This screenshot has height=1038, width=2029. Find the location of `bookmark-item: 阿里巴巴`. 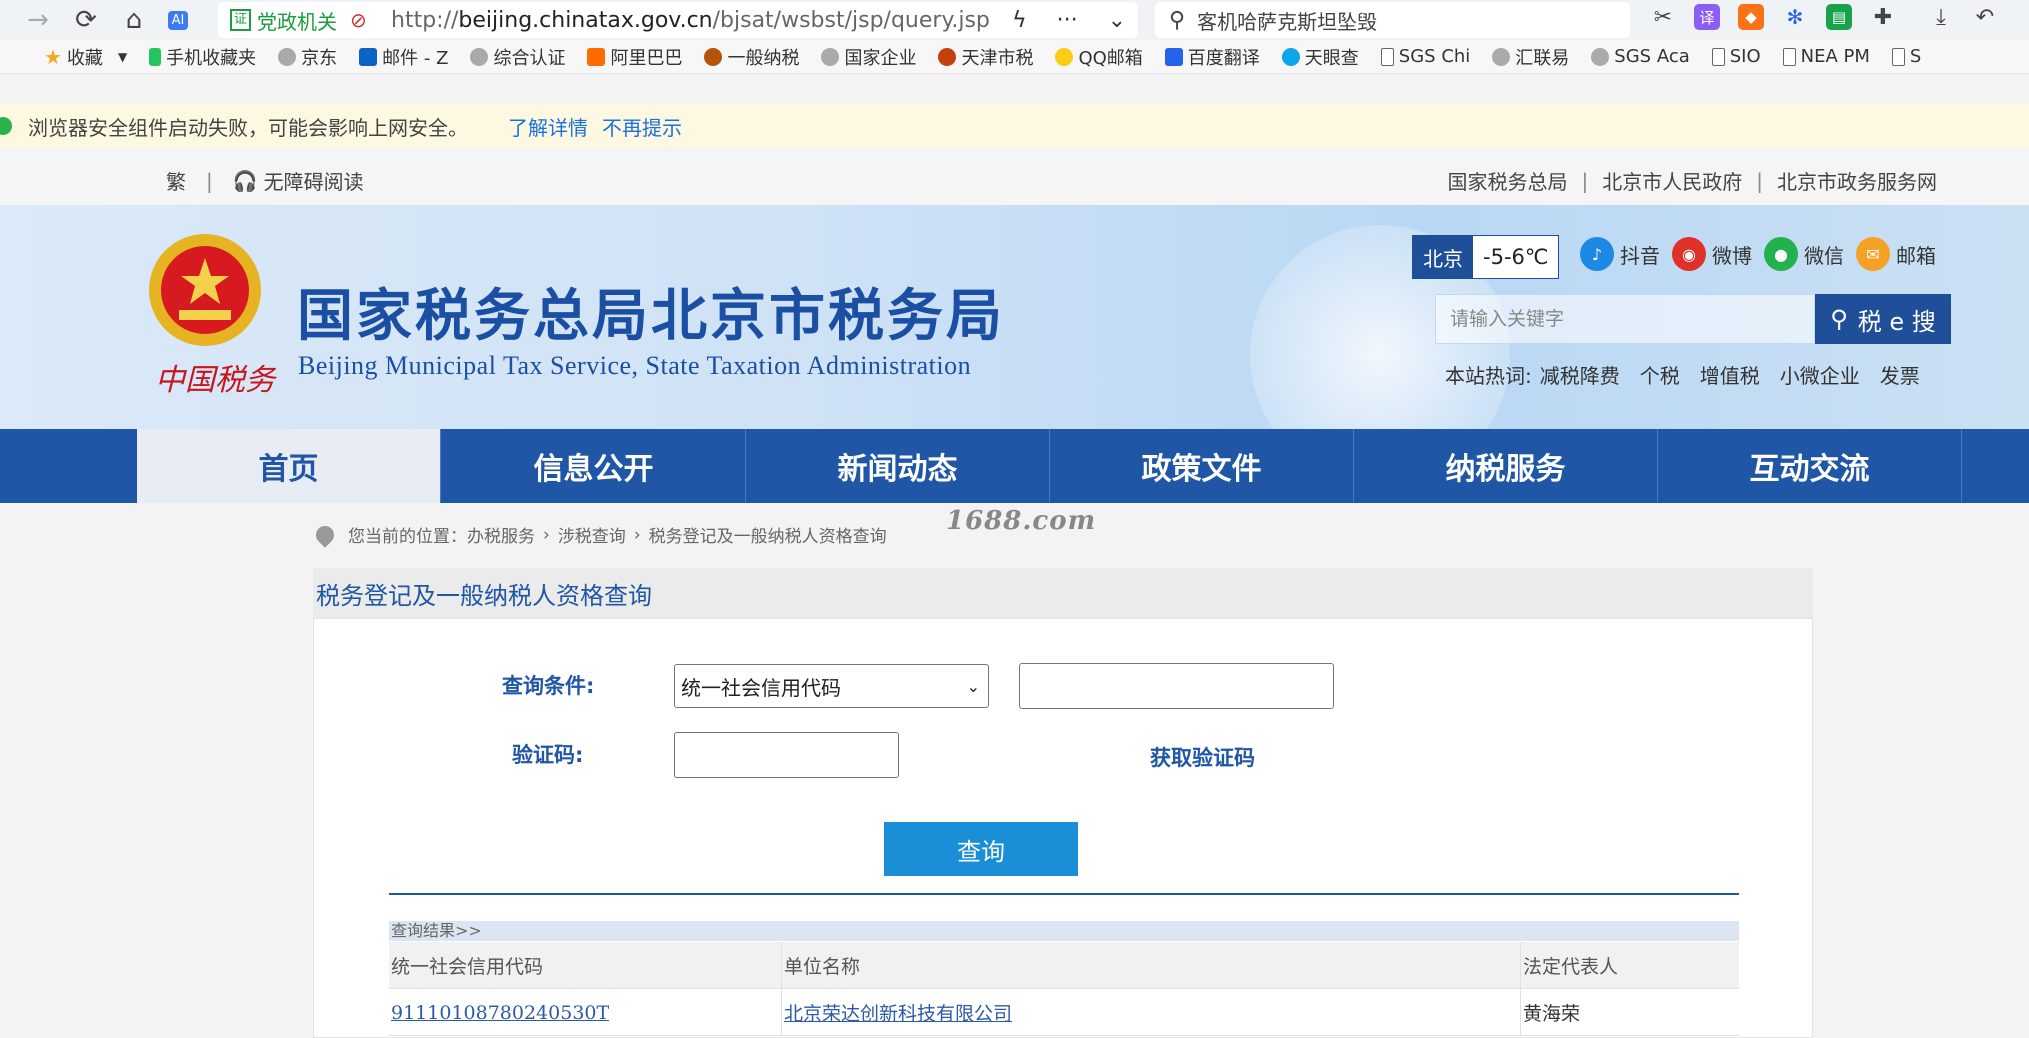

bookmark-item: 阿里巴巴 is located at coordinates (634, 57).